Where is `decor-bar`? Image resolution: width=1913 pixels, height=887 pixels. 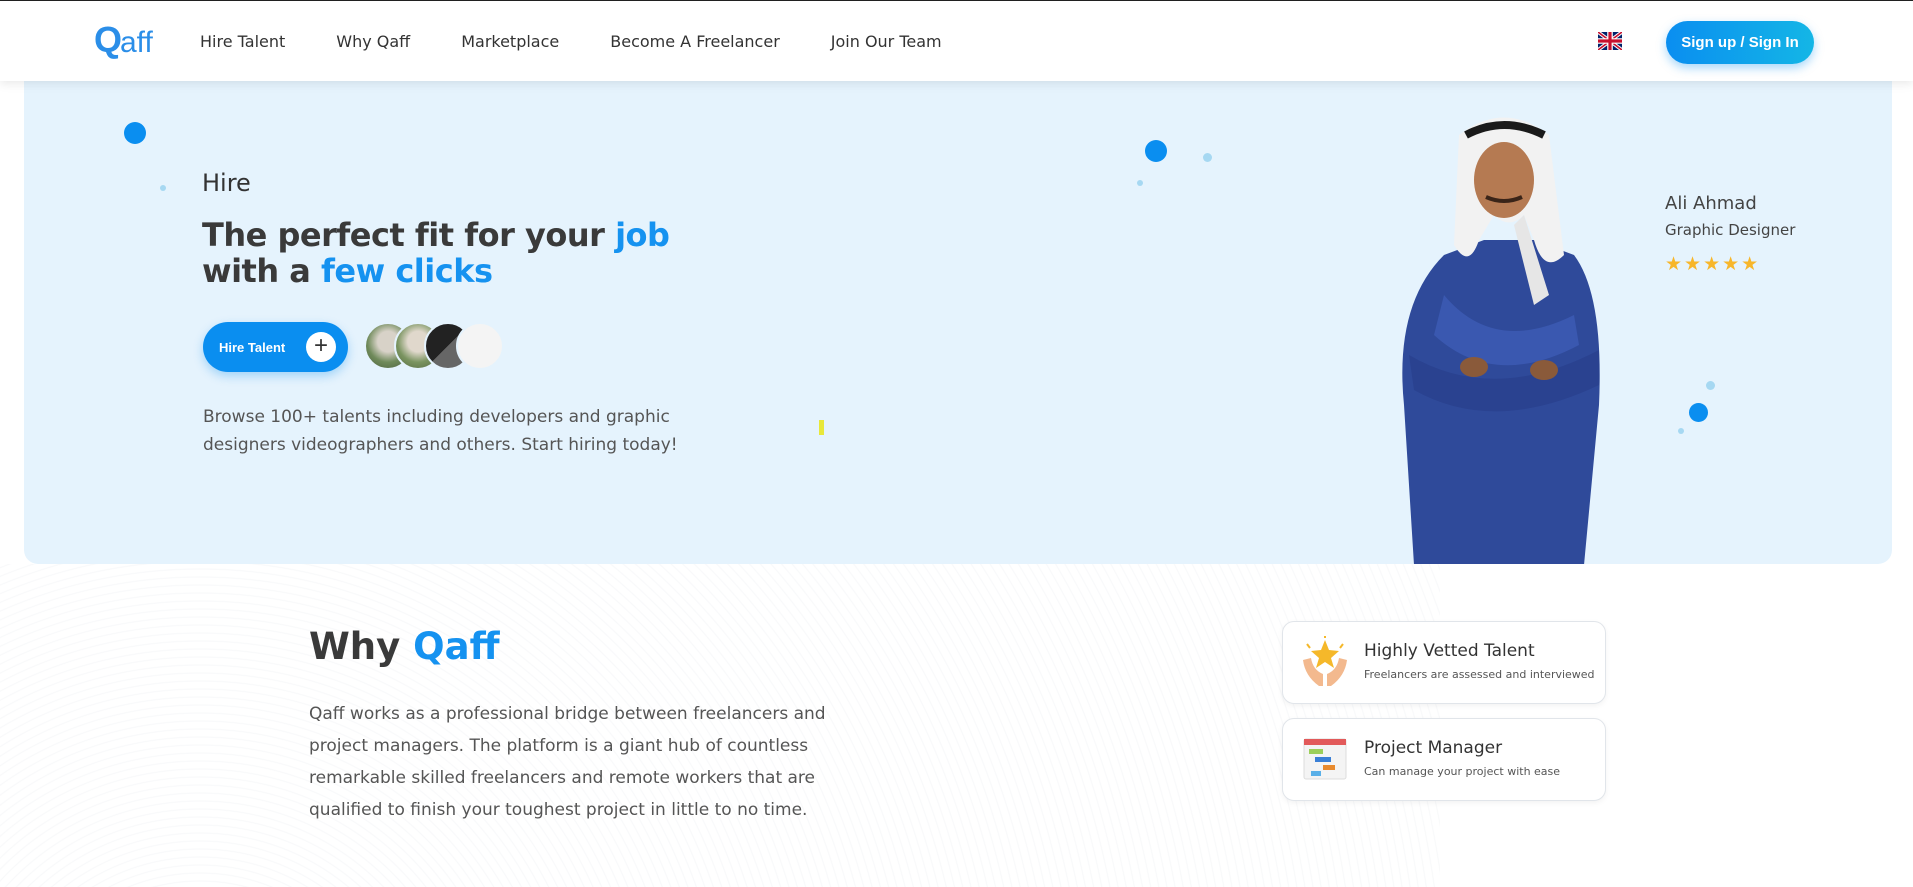 decor-bar is located at coordinates (821, 427).